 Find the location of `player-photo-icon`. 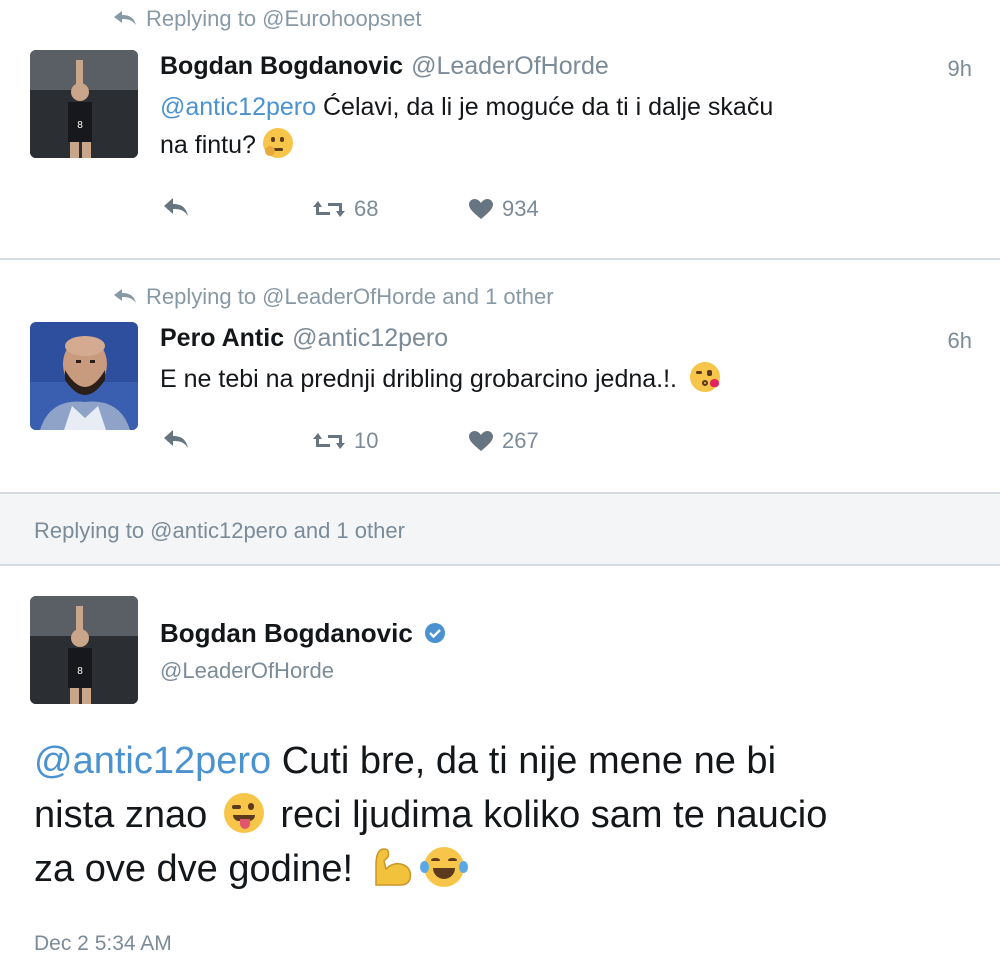

player-photo-icon is located at coordinates (84, 376).